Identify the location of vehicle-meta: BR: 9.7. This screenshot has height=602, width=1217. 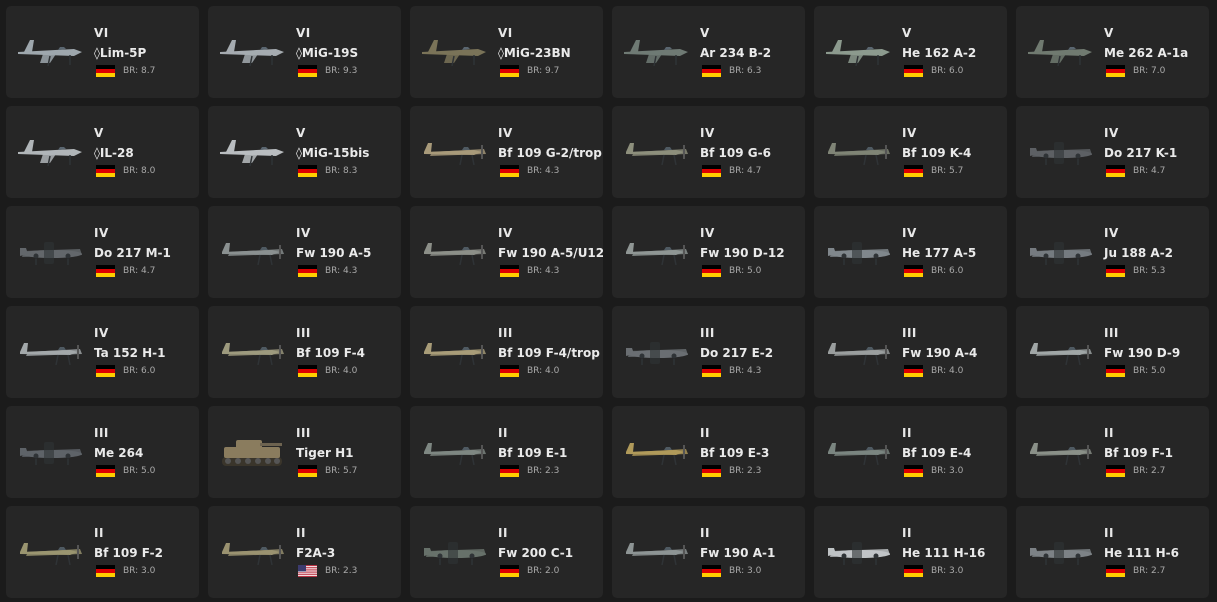
(529, 71).